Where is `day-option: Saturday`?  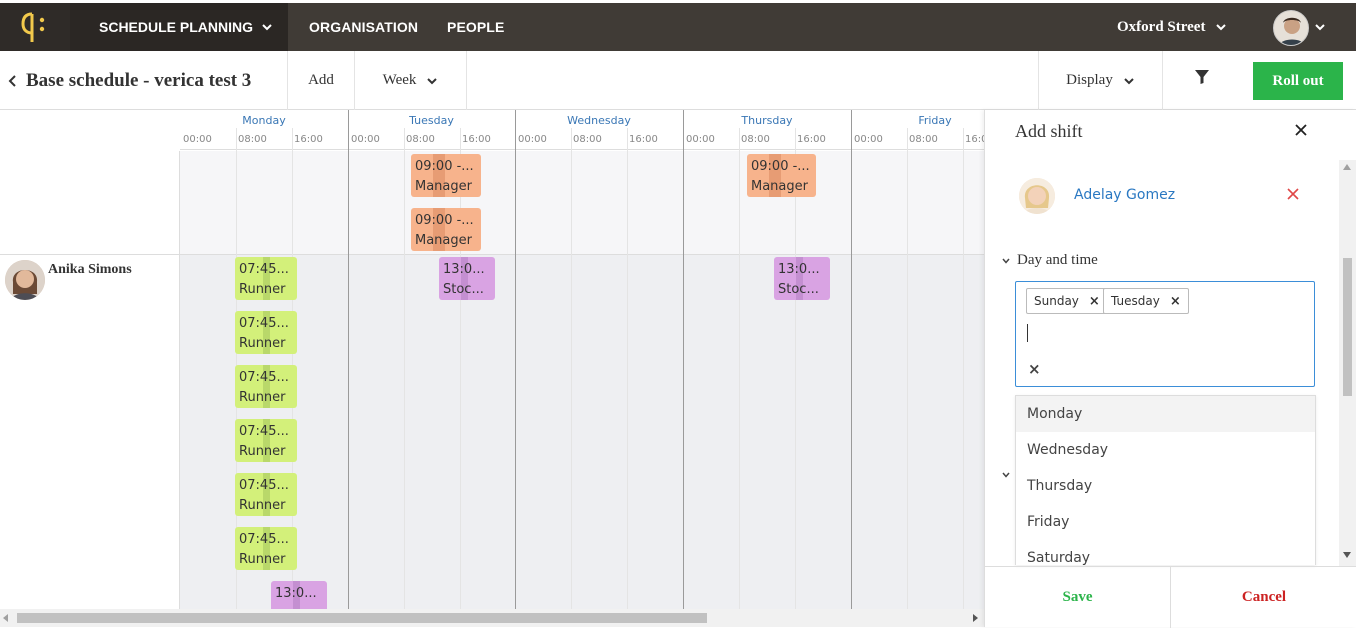
day-option: Saturday is located at coordinates (1165, 552).